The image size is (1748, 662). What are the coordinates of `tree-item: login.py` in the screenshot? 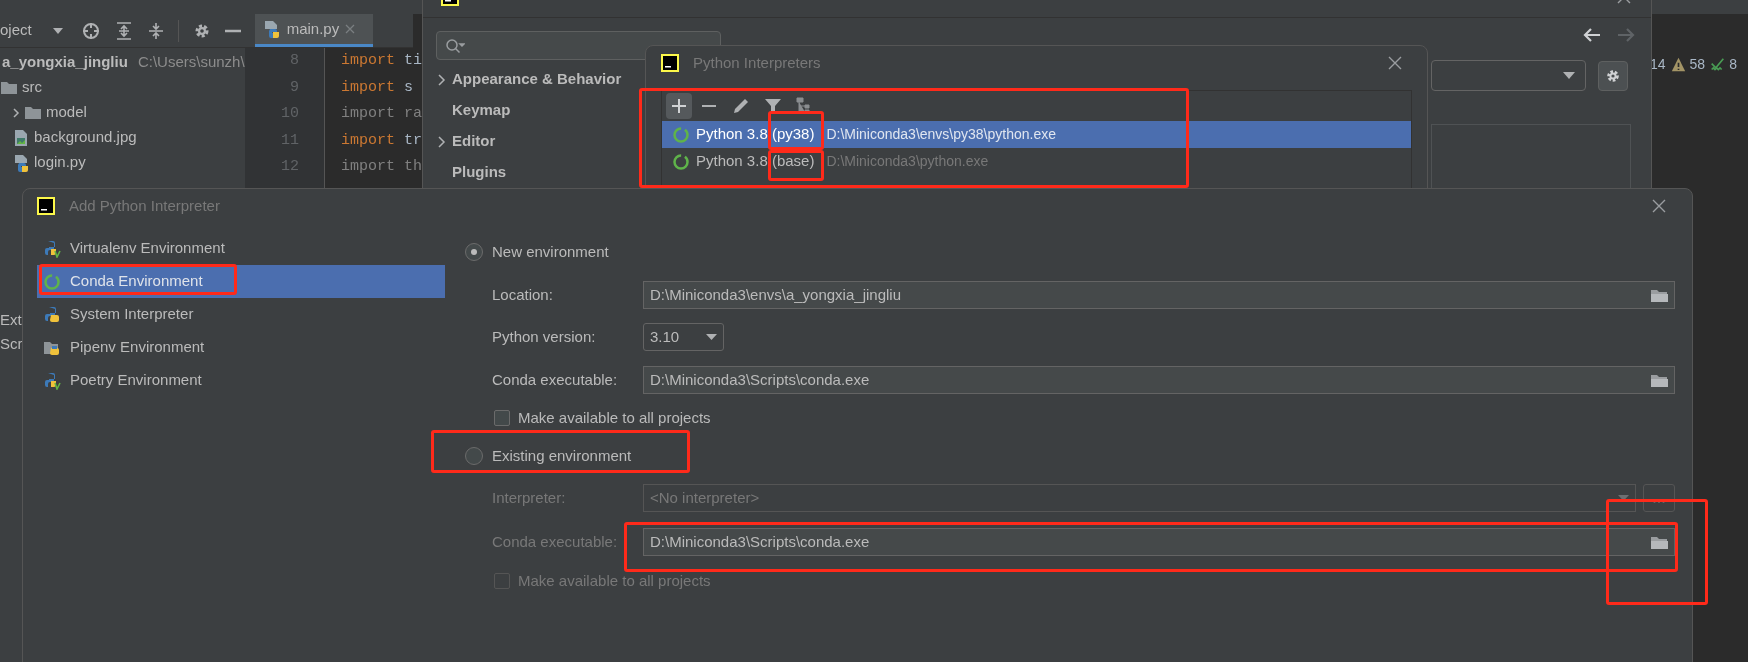 It's located at (60, 162).